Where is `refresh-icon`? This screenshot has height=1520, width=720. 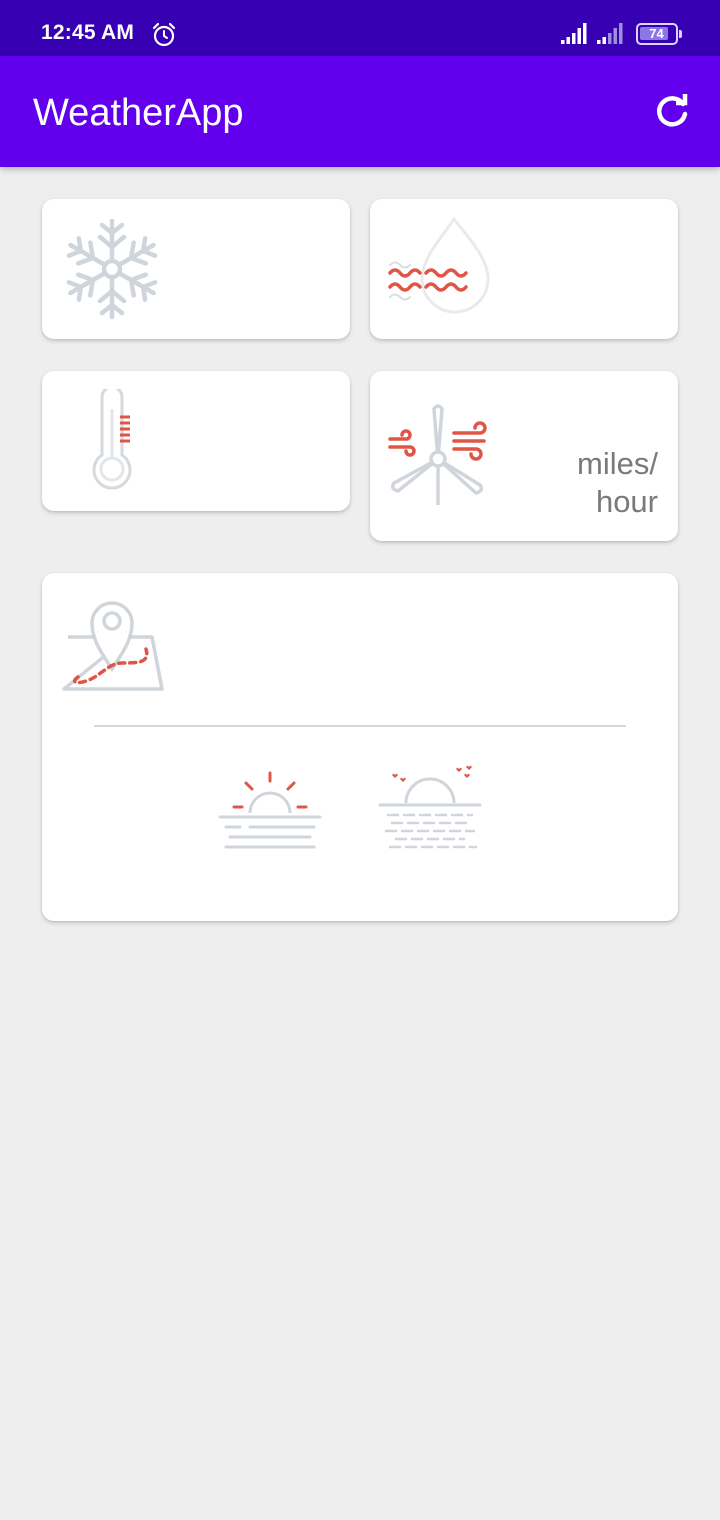 refresh-icon is located at coordinates (672, 110).